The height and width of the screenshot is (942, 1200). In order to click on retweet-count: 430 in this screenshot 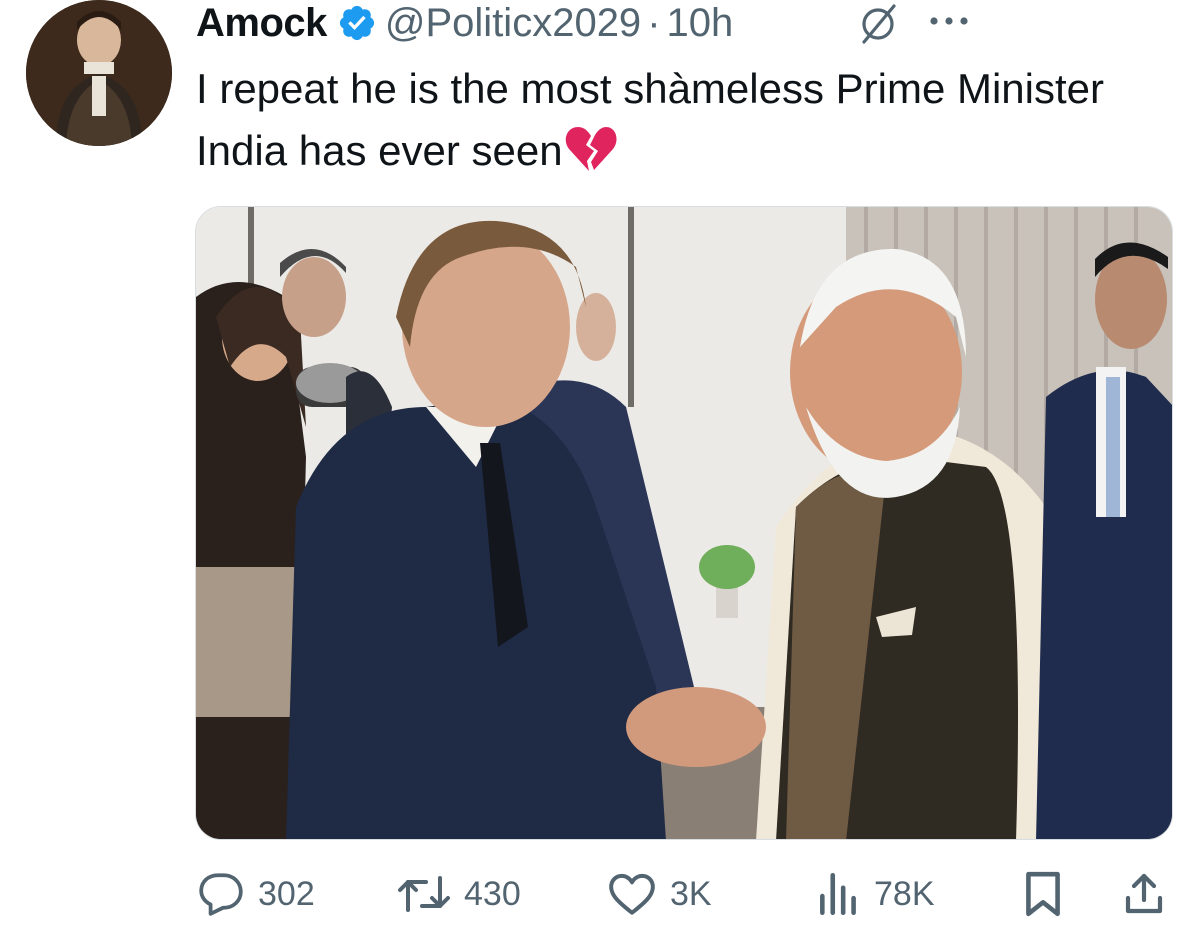, I will do `click(492, 893)`.